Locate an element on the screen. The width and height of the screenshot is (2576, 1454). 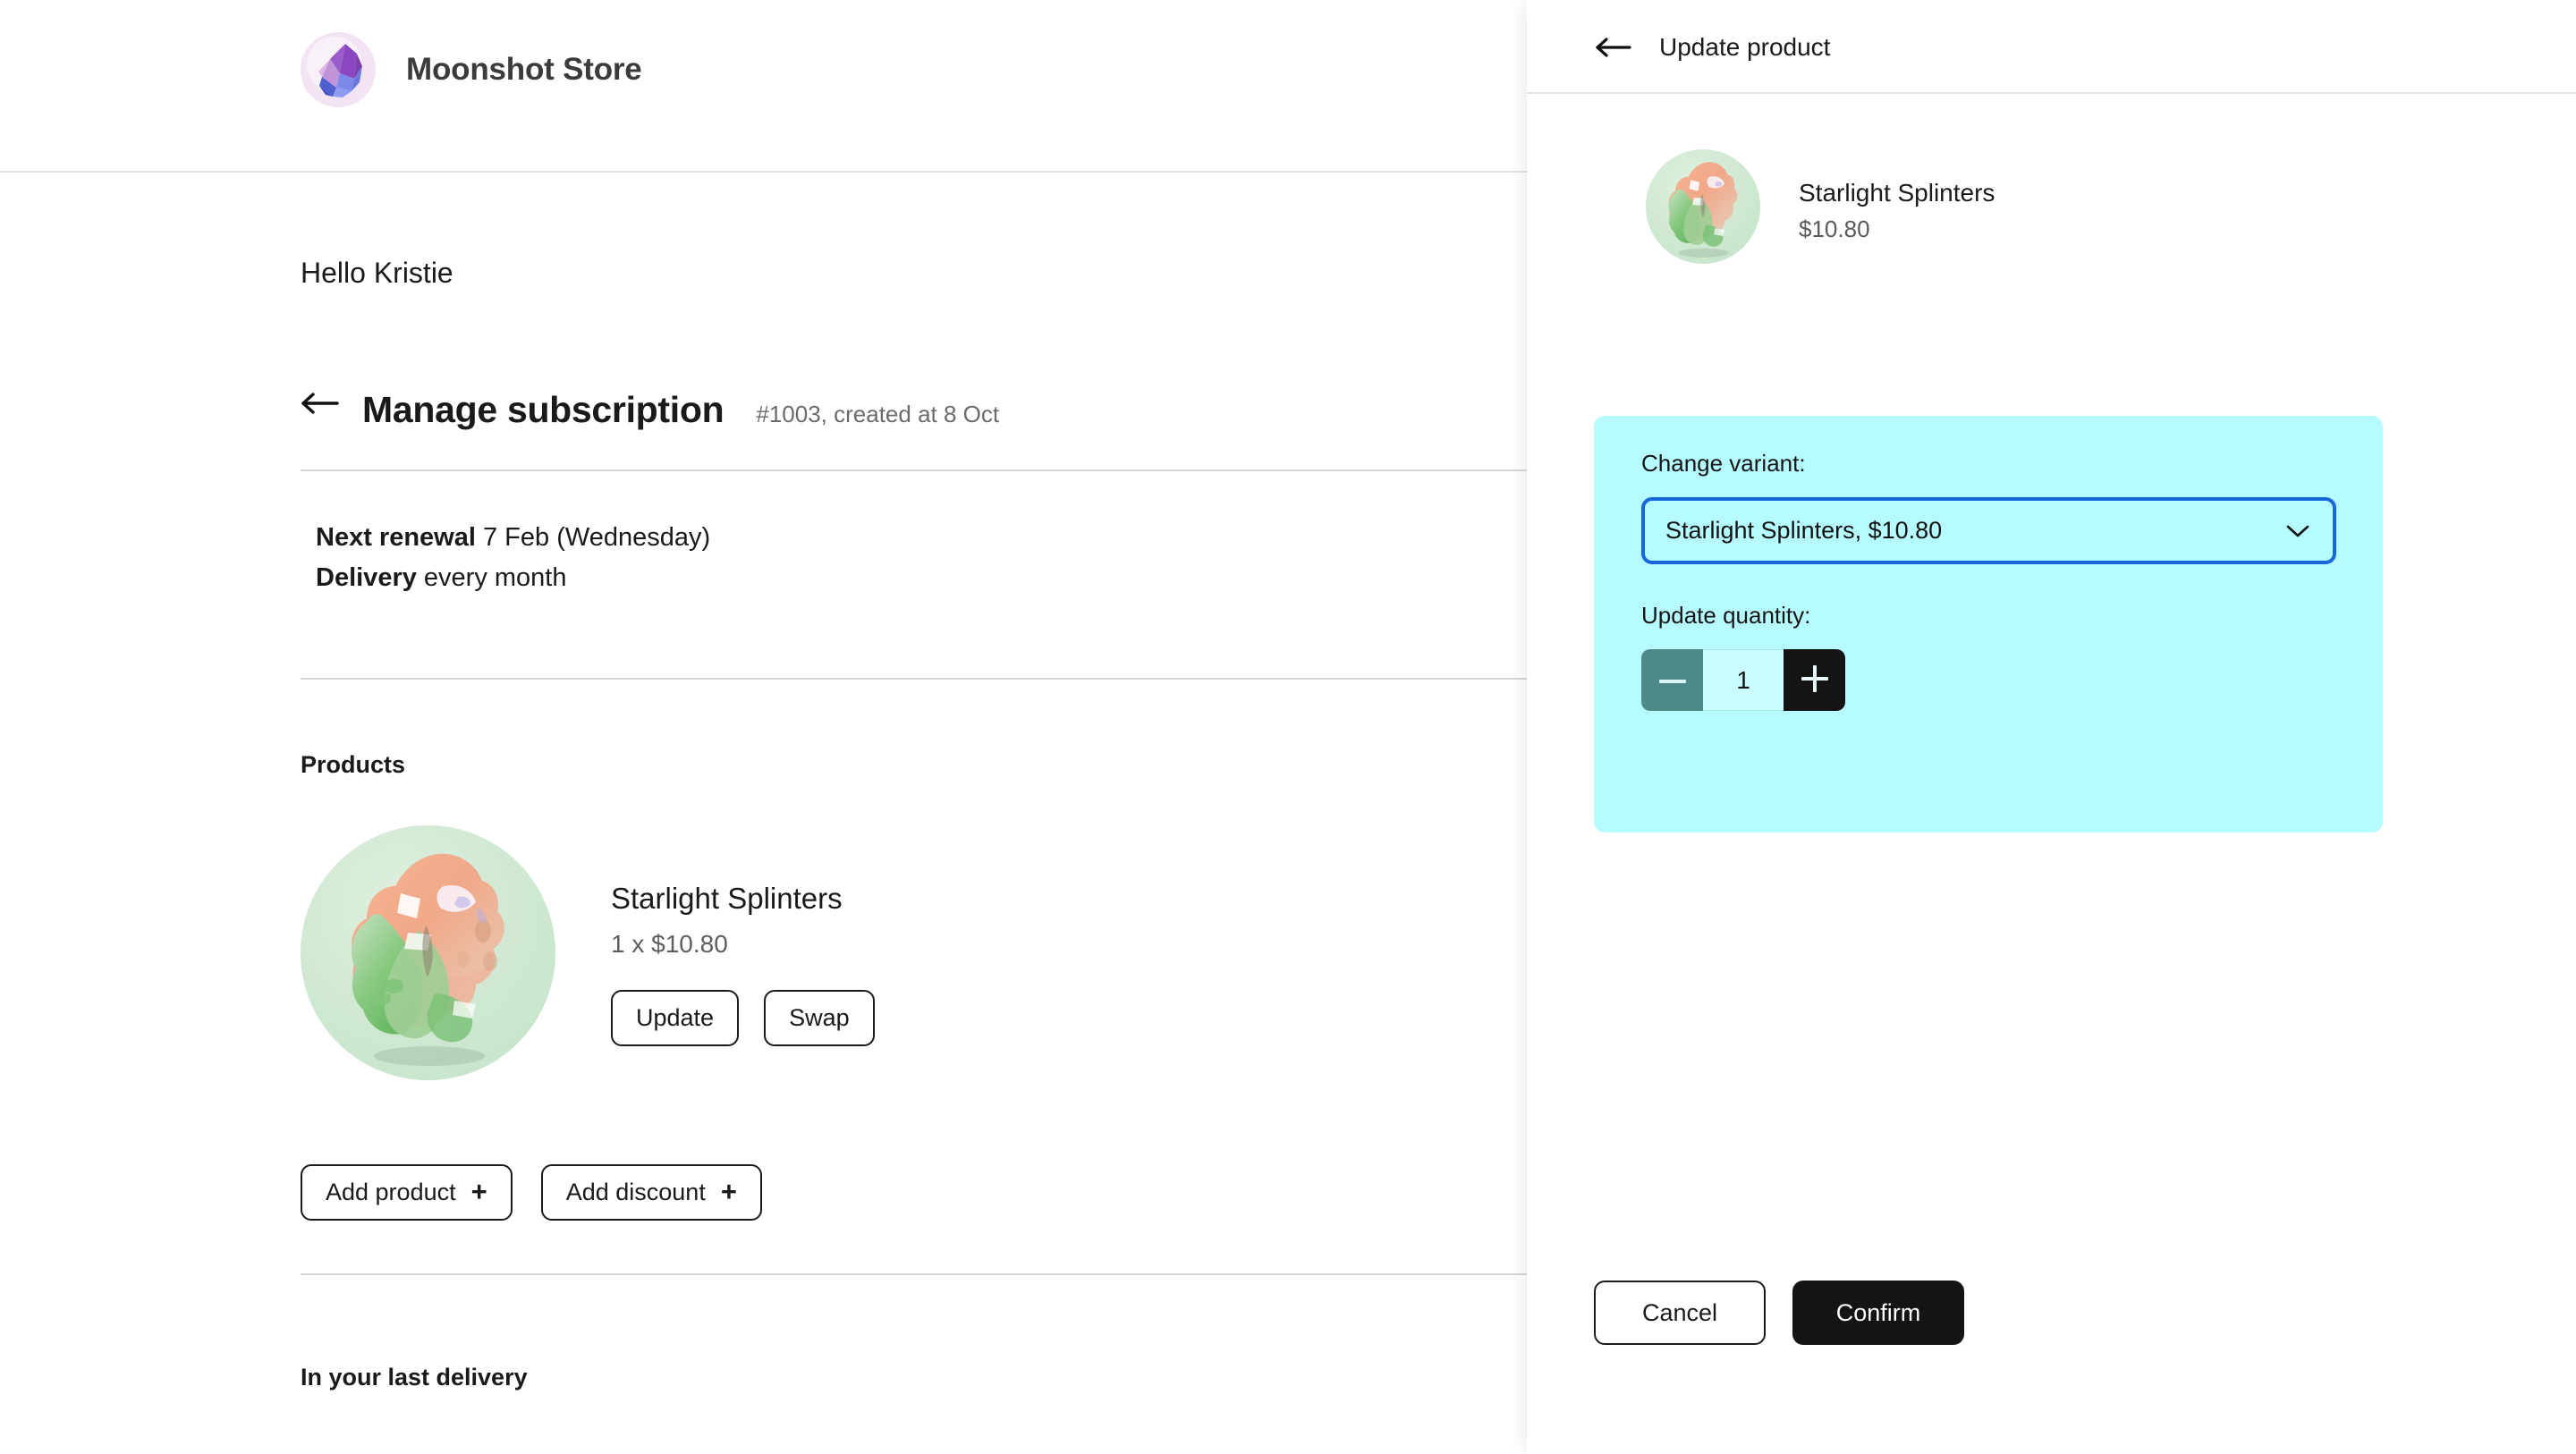
swap-product-button: Swap is located at coordinates (819, 1018).